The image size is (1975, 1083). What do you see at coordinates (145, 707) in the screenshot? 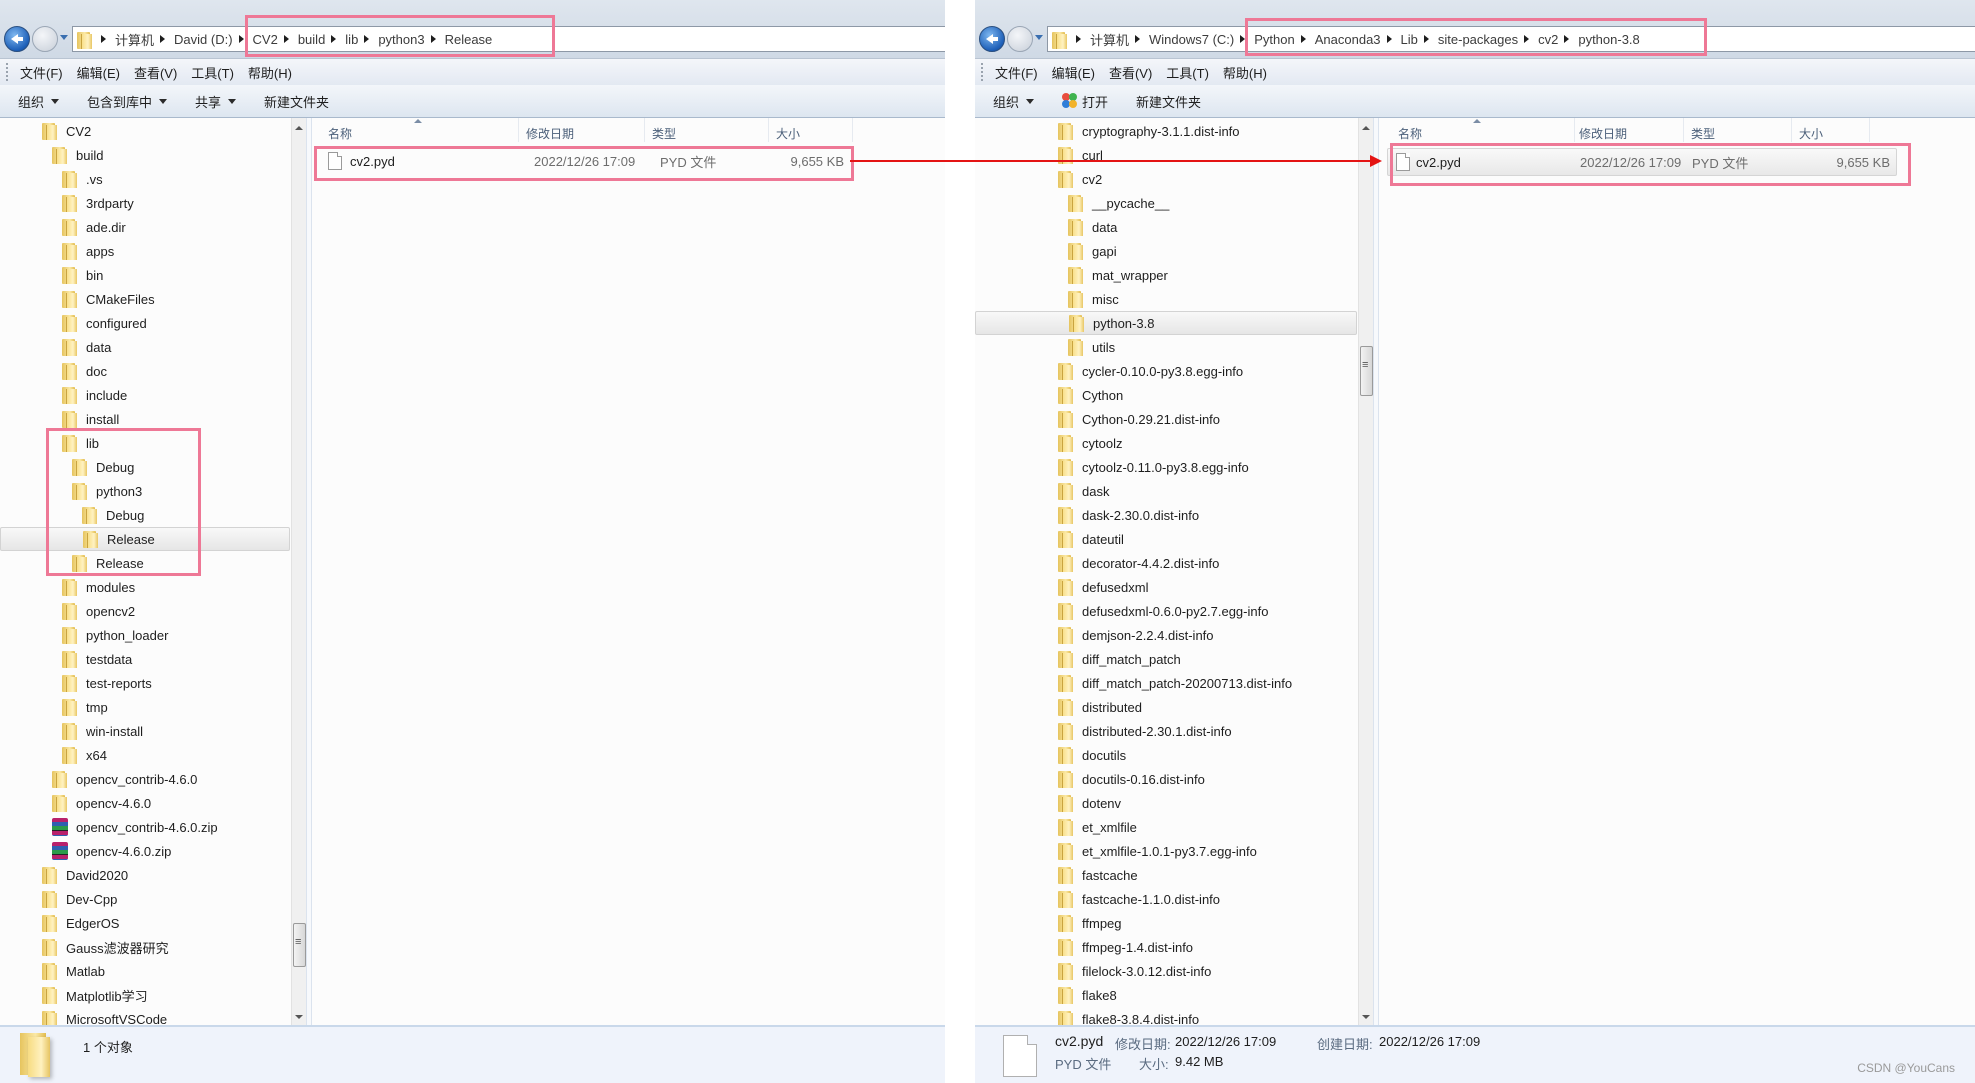
I see `tree-item: tmp` at bounding box center [145, 707].